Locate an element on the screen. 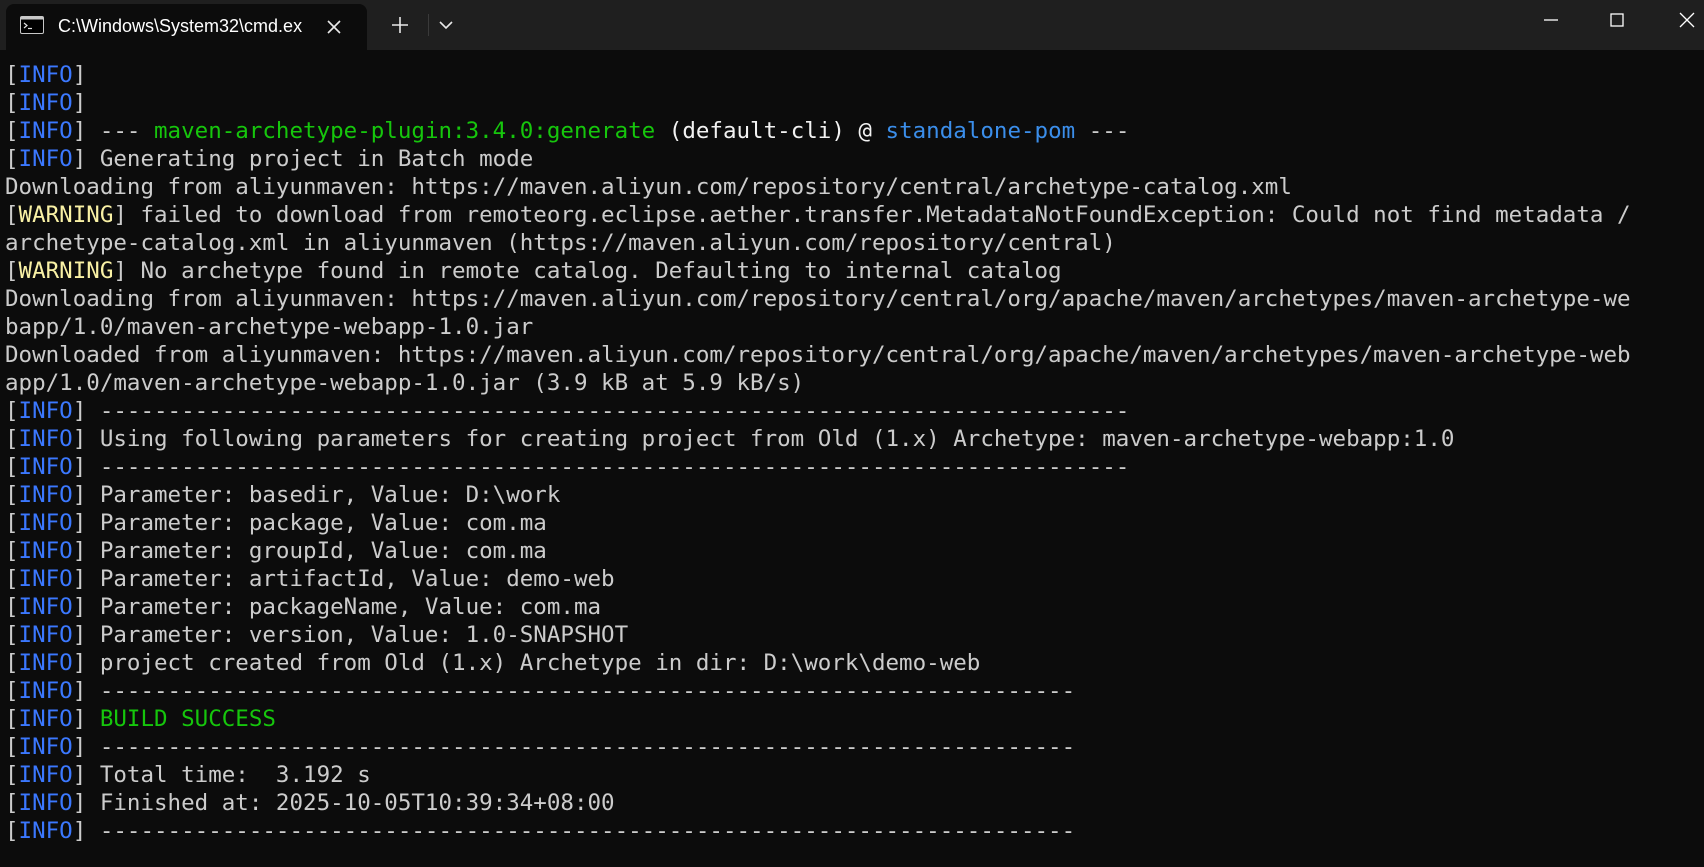  terminal-text: ] Parameter: packageName, Value: com.ma is located at coordinates (337, 607).